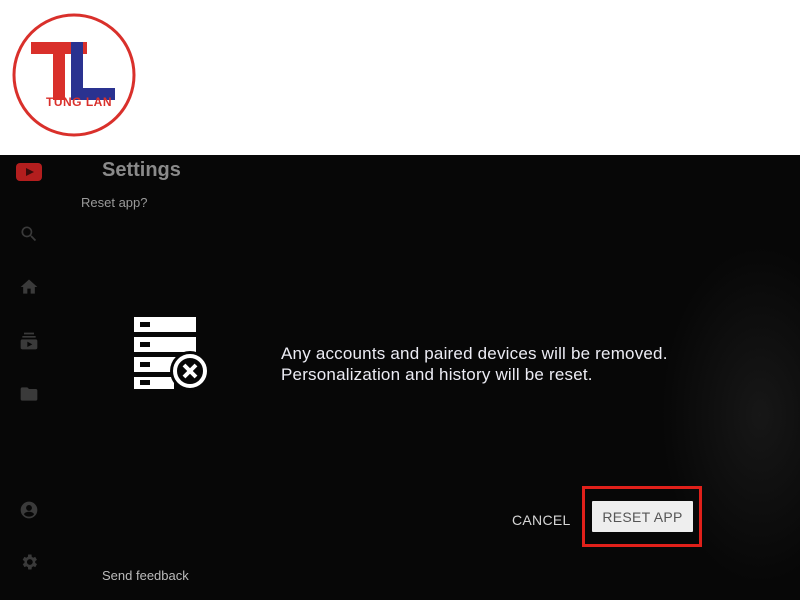  What do you see at coordinates (642, 516) in the screenshot?
I see `reset-app-button: RESET APP` at bounding box center [642, 516].